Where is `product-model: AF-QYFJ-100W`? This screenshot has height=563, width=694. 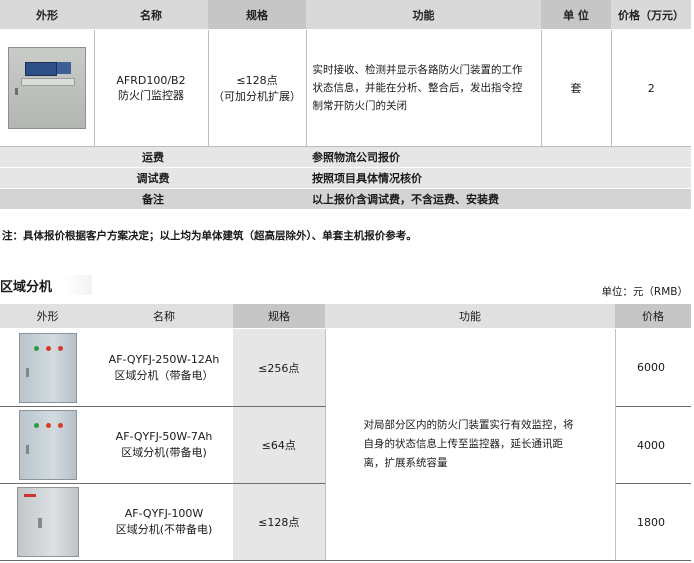 product-model: AF-QYFJ-100W is located at coordinates (164, 513).